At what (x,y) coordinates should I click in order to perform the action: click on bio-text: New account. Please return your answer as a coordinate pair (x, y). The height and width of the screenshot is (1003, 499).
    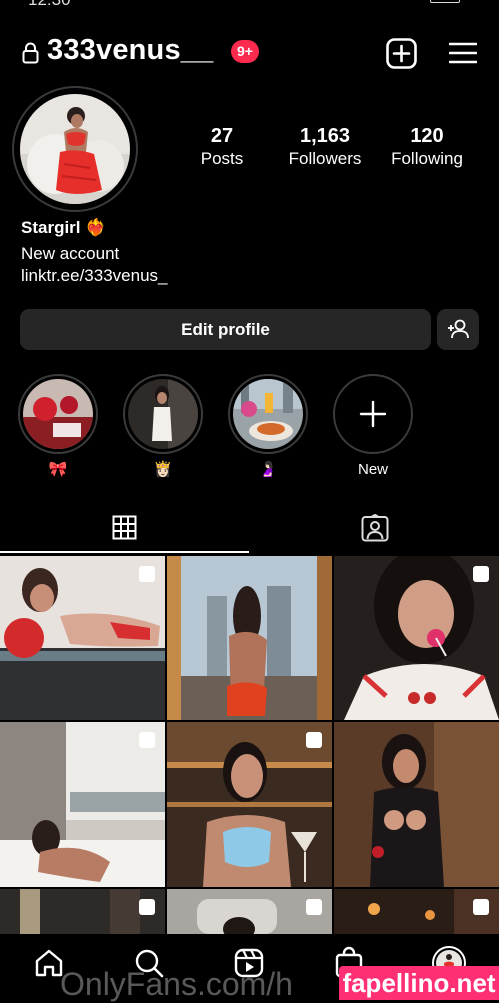
    Looking at the image, I should click on (70, 253).